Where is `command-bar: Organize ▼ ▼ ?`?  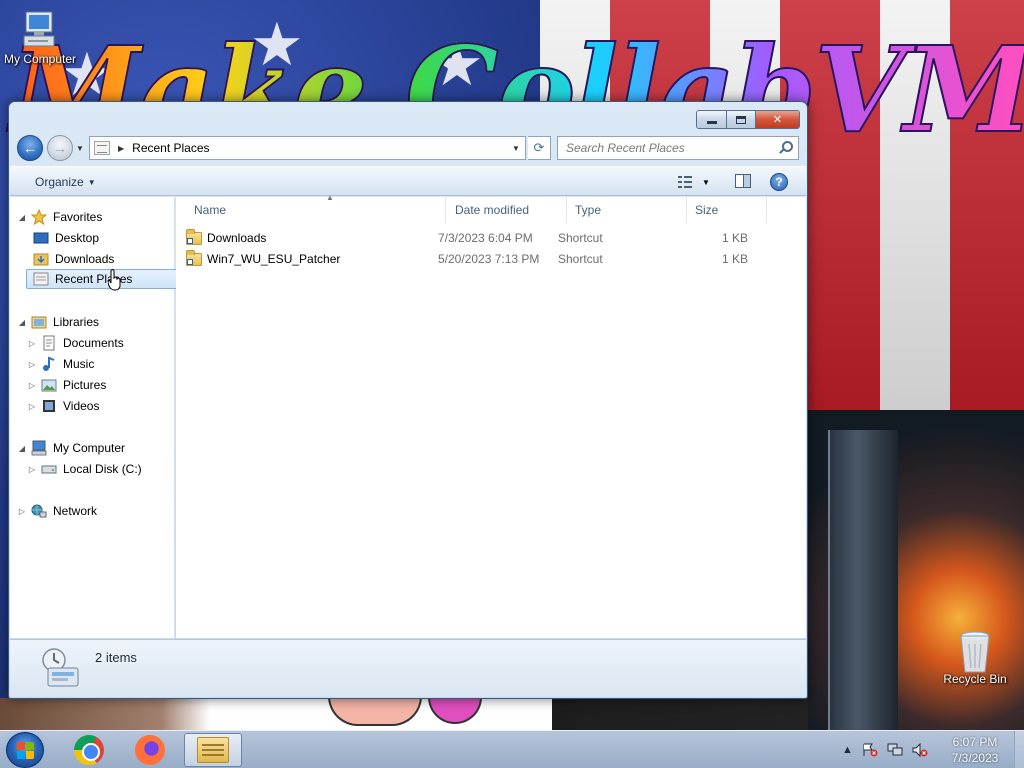 command-bar: Organize ▼ ▼ ? is located at coordinates (408, 181).